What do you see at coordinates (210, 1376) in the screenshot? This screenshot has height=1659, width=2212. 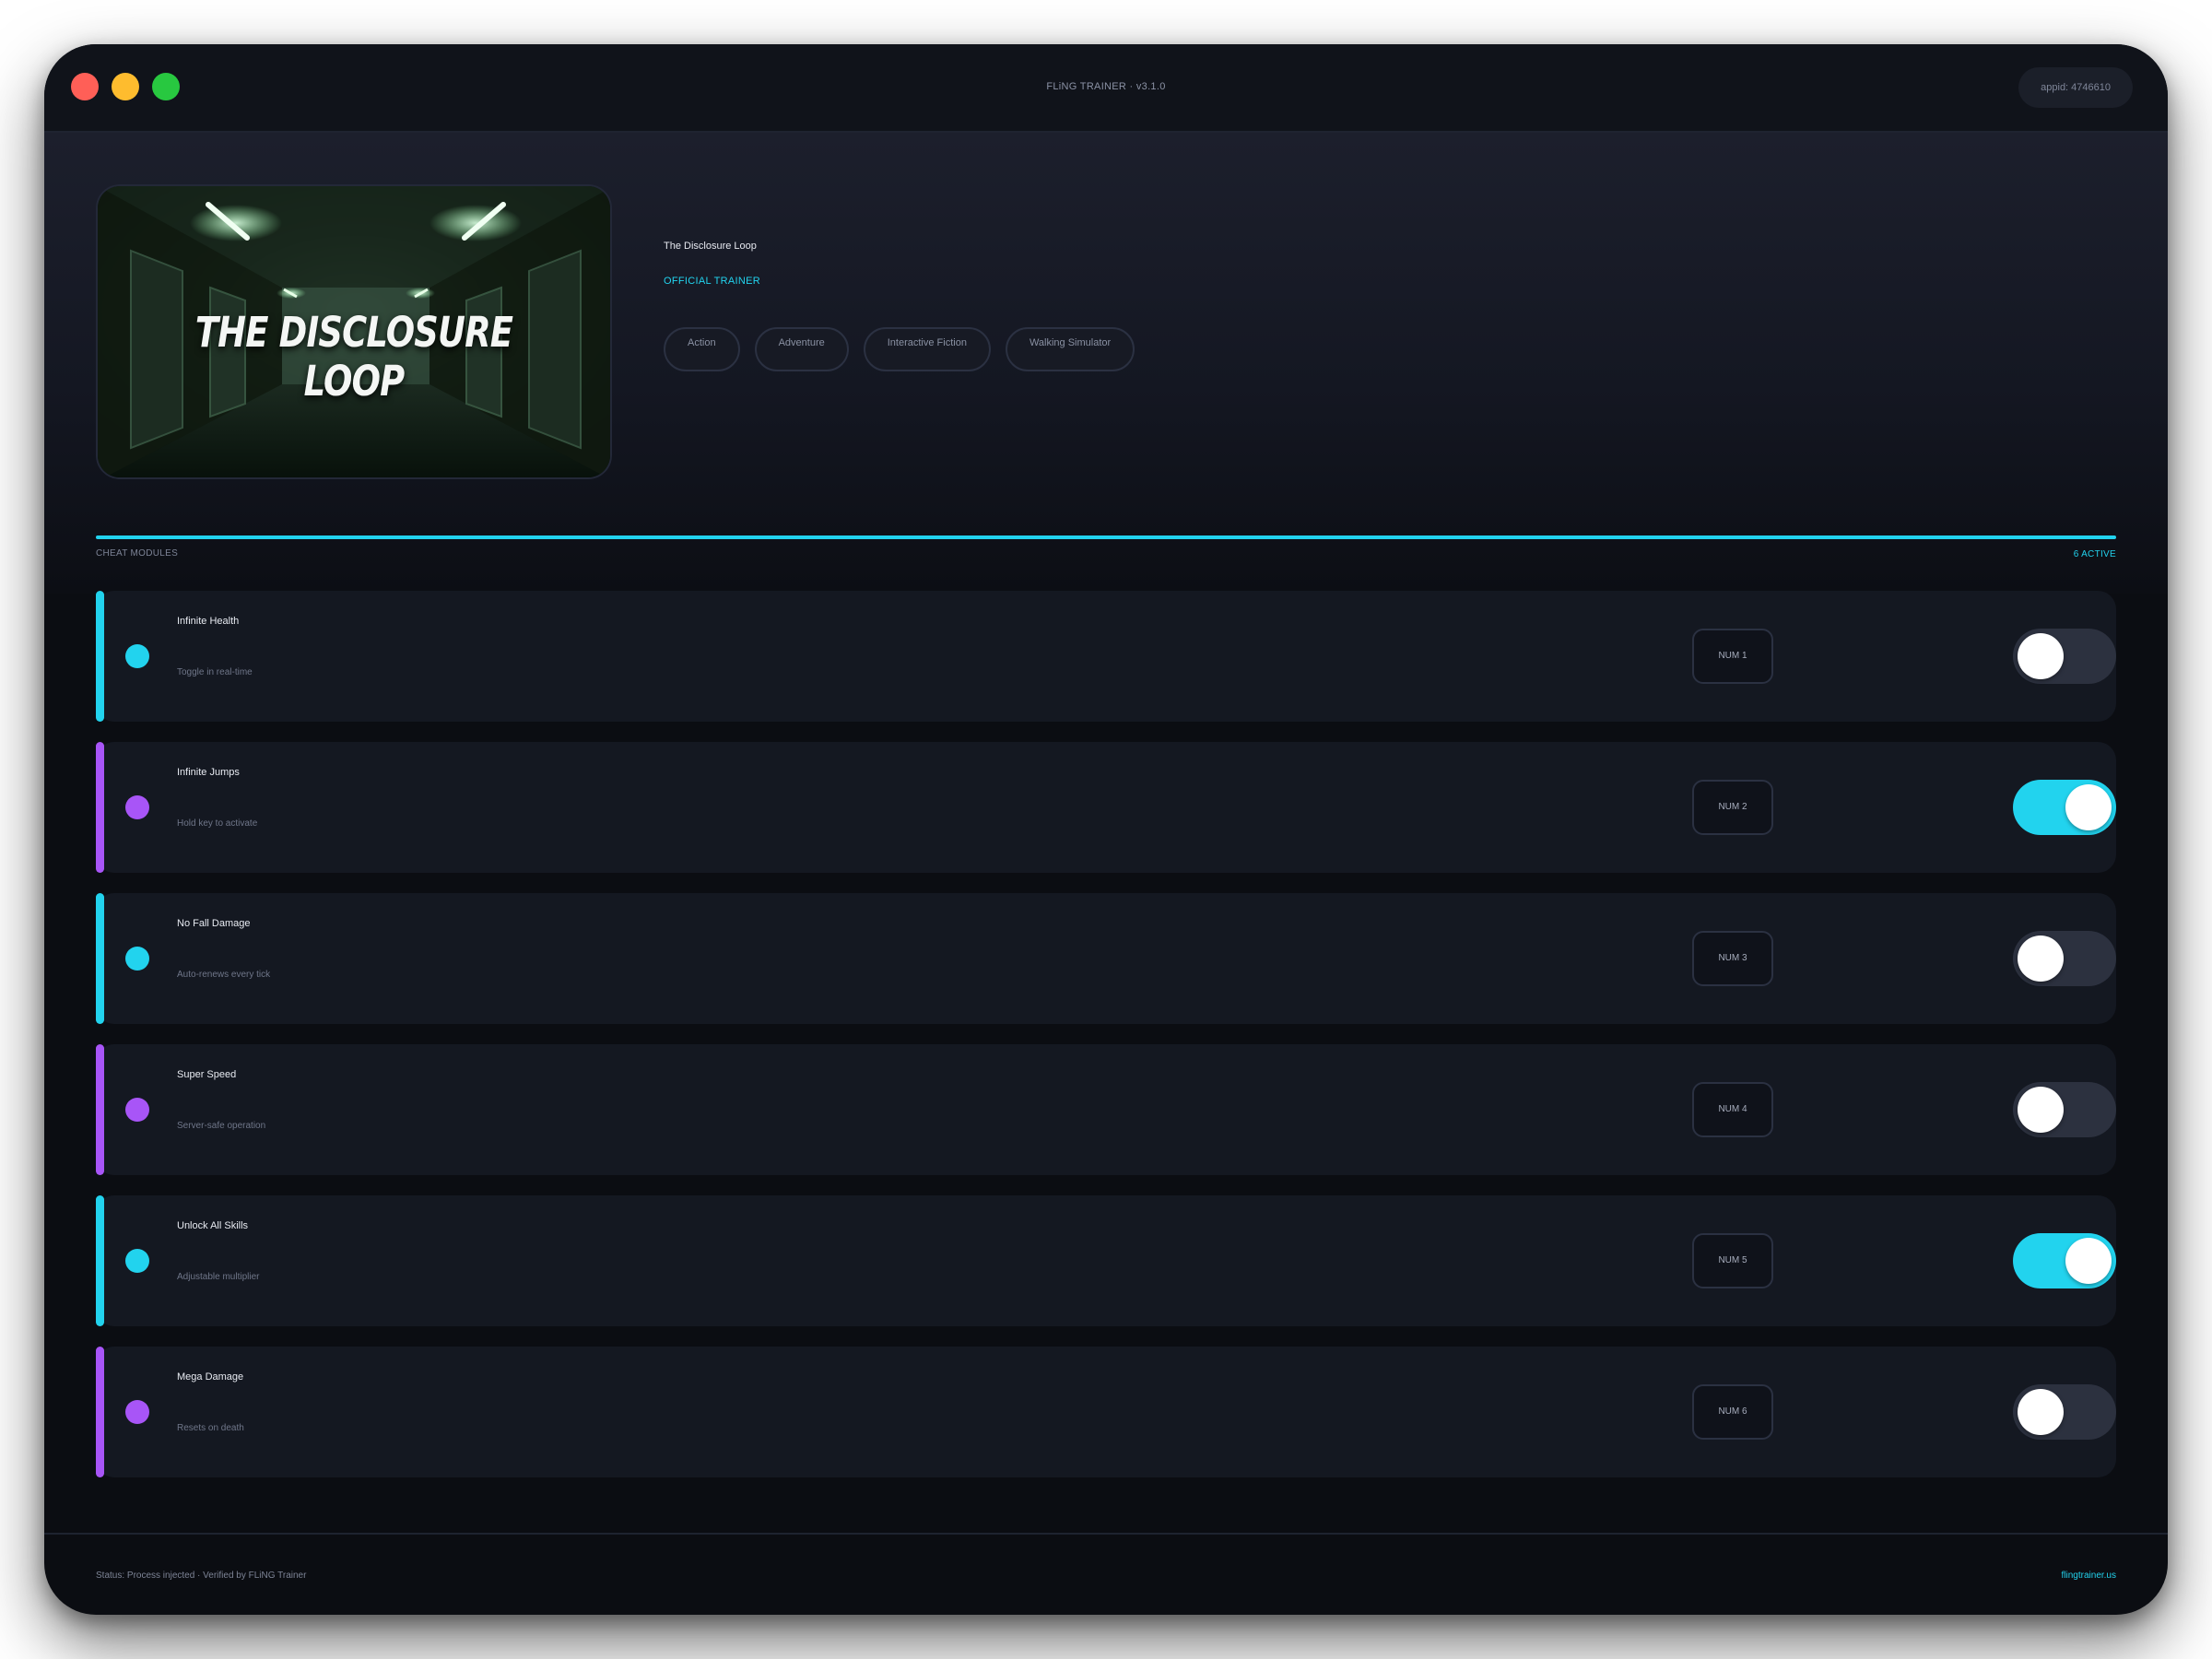 I see `cheat-name: Mega Damage` at bounding box center [210, 1376].